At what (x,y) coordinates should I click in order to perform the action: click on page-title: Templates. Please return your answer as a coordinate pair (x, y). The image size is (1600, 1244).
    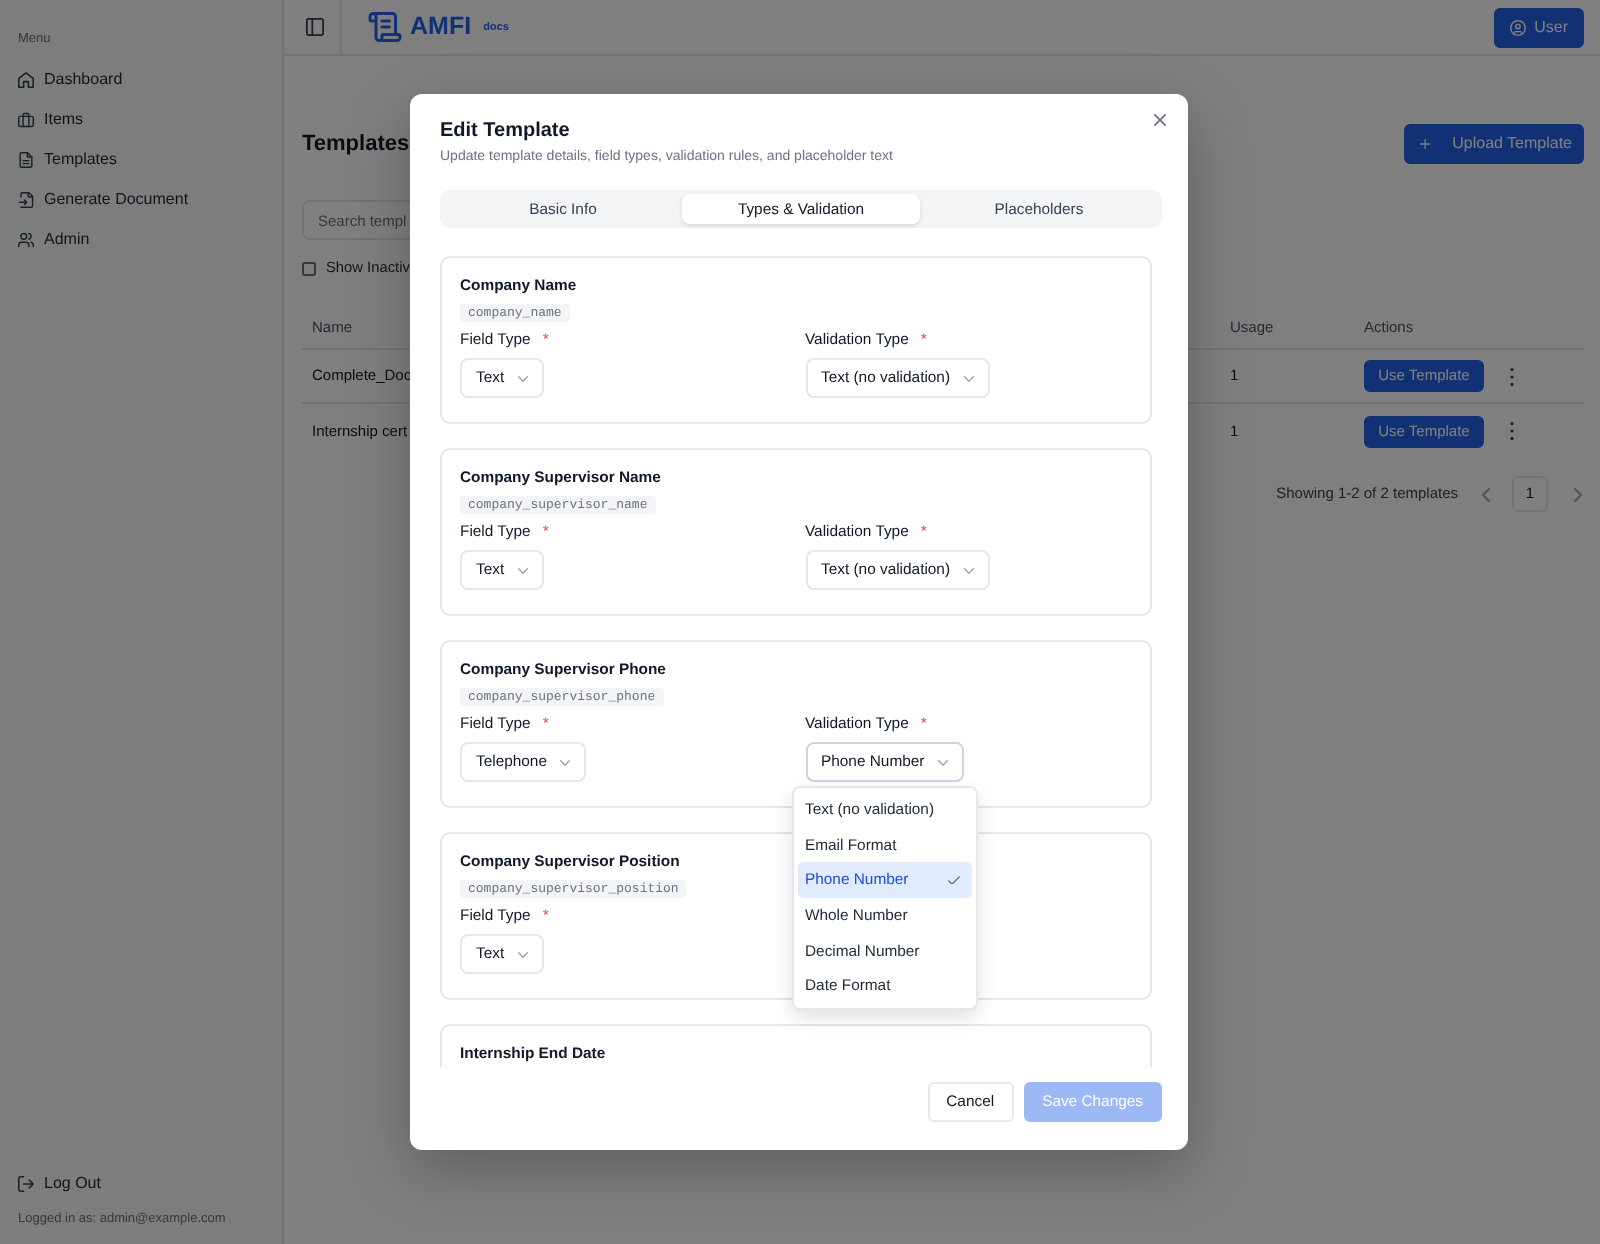
    Looking at the image, I should click on (356, 144).